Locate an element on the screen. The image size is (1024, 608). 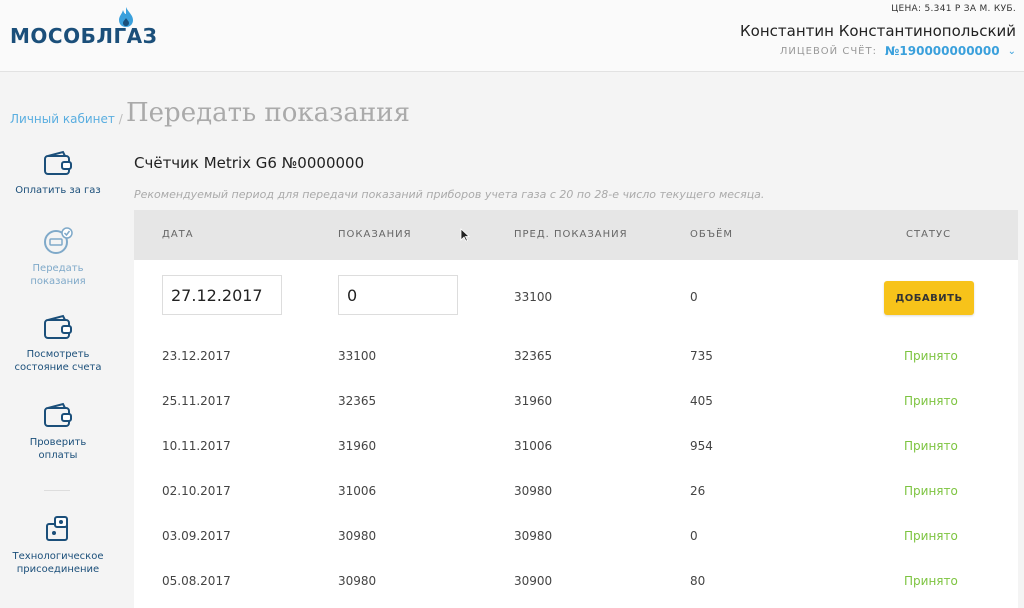
column-header-reading: ПОКАЗАНИЯ is located at coordinates (375, 234).